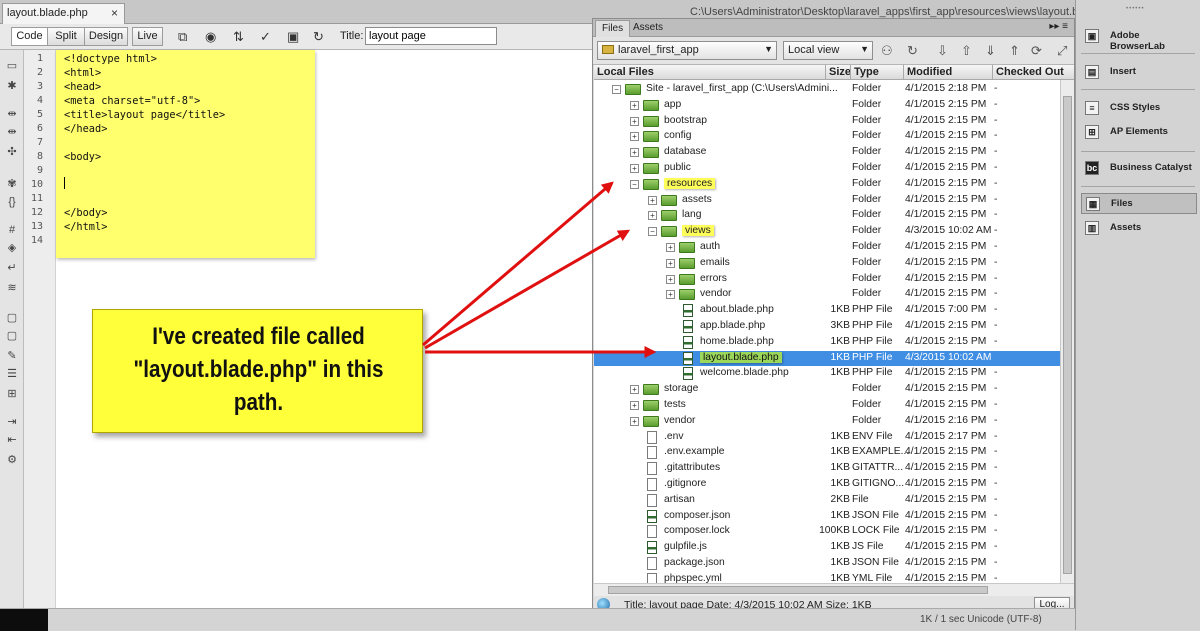 The height and width of the screenshot is (631, 1200). Describe the element at coordinates (147, 36) in the screenshot. I see `live-view-button: Live` at that location.